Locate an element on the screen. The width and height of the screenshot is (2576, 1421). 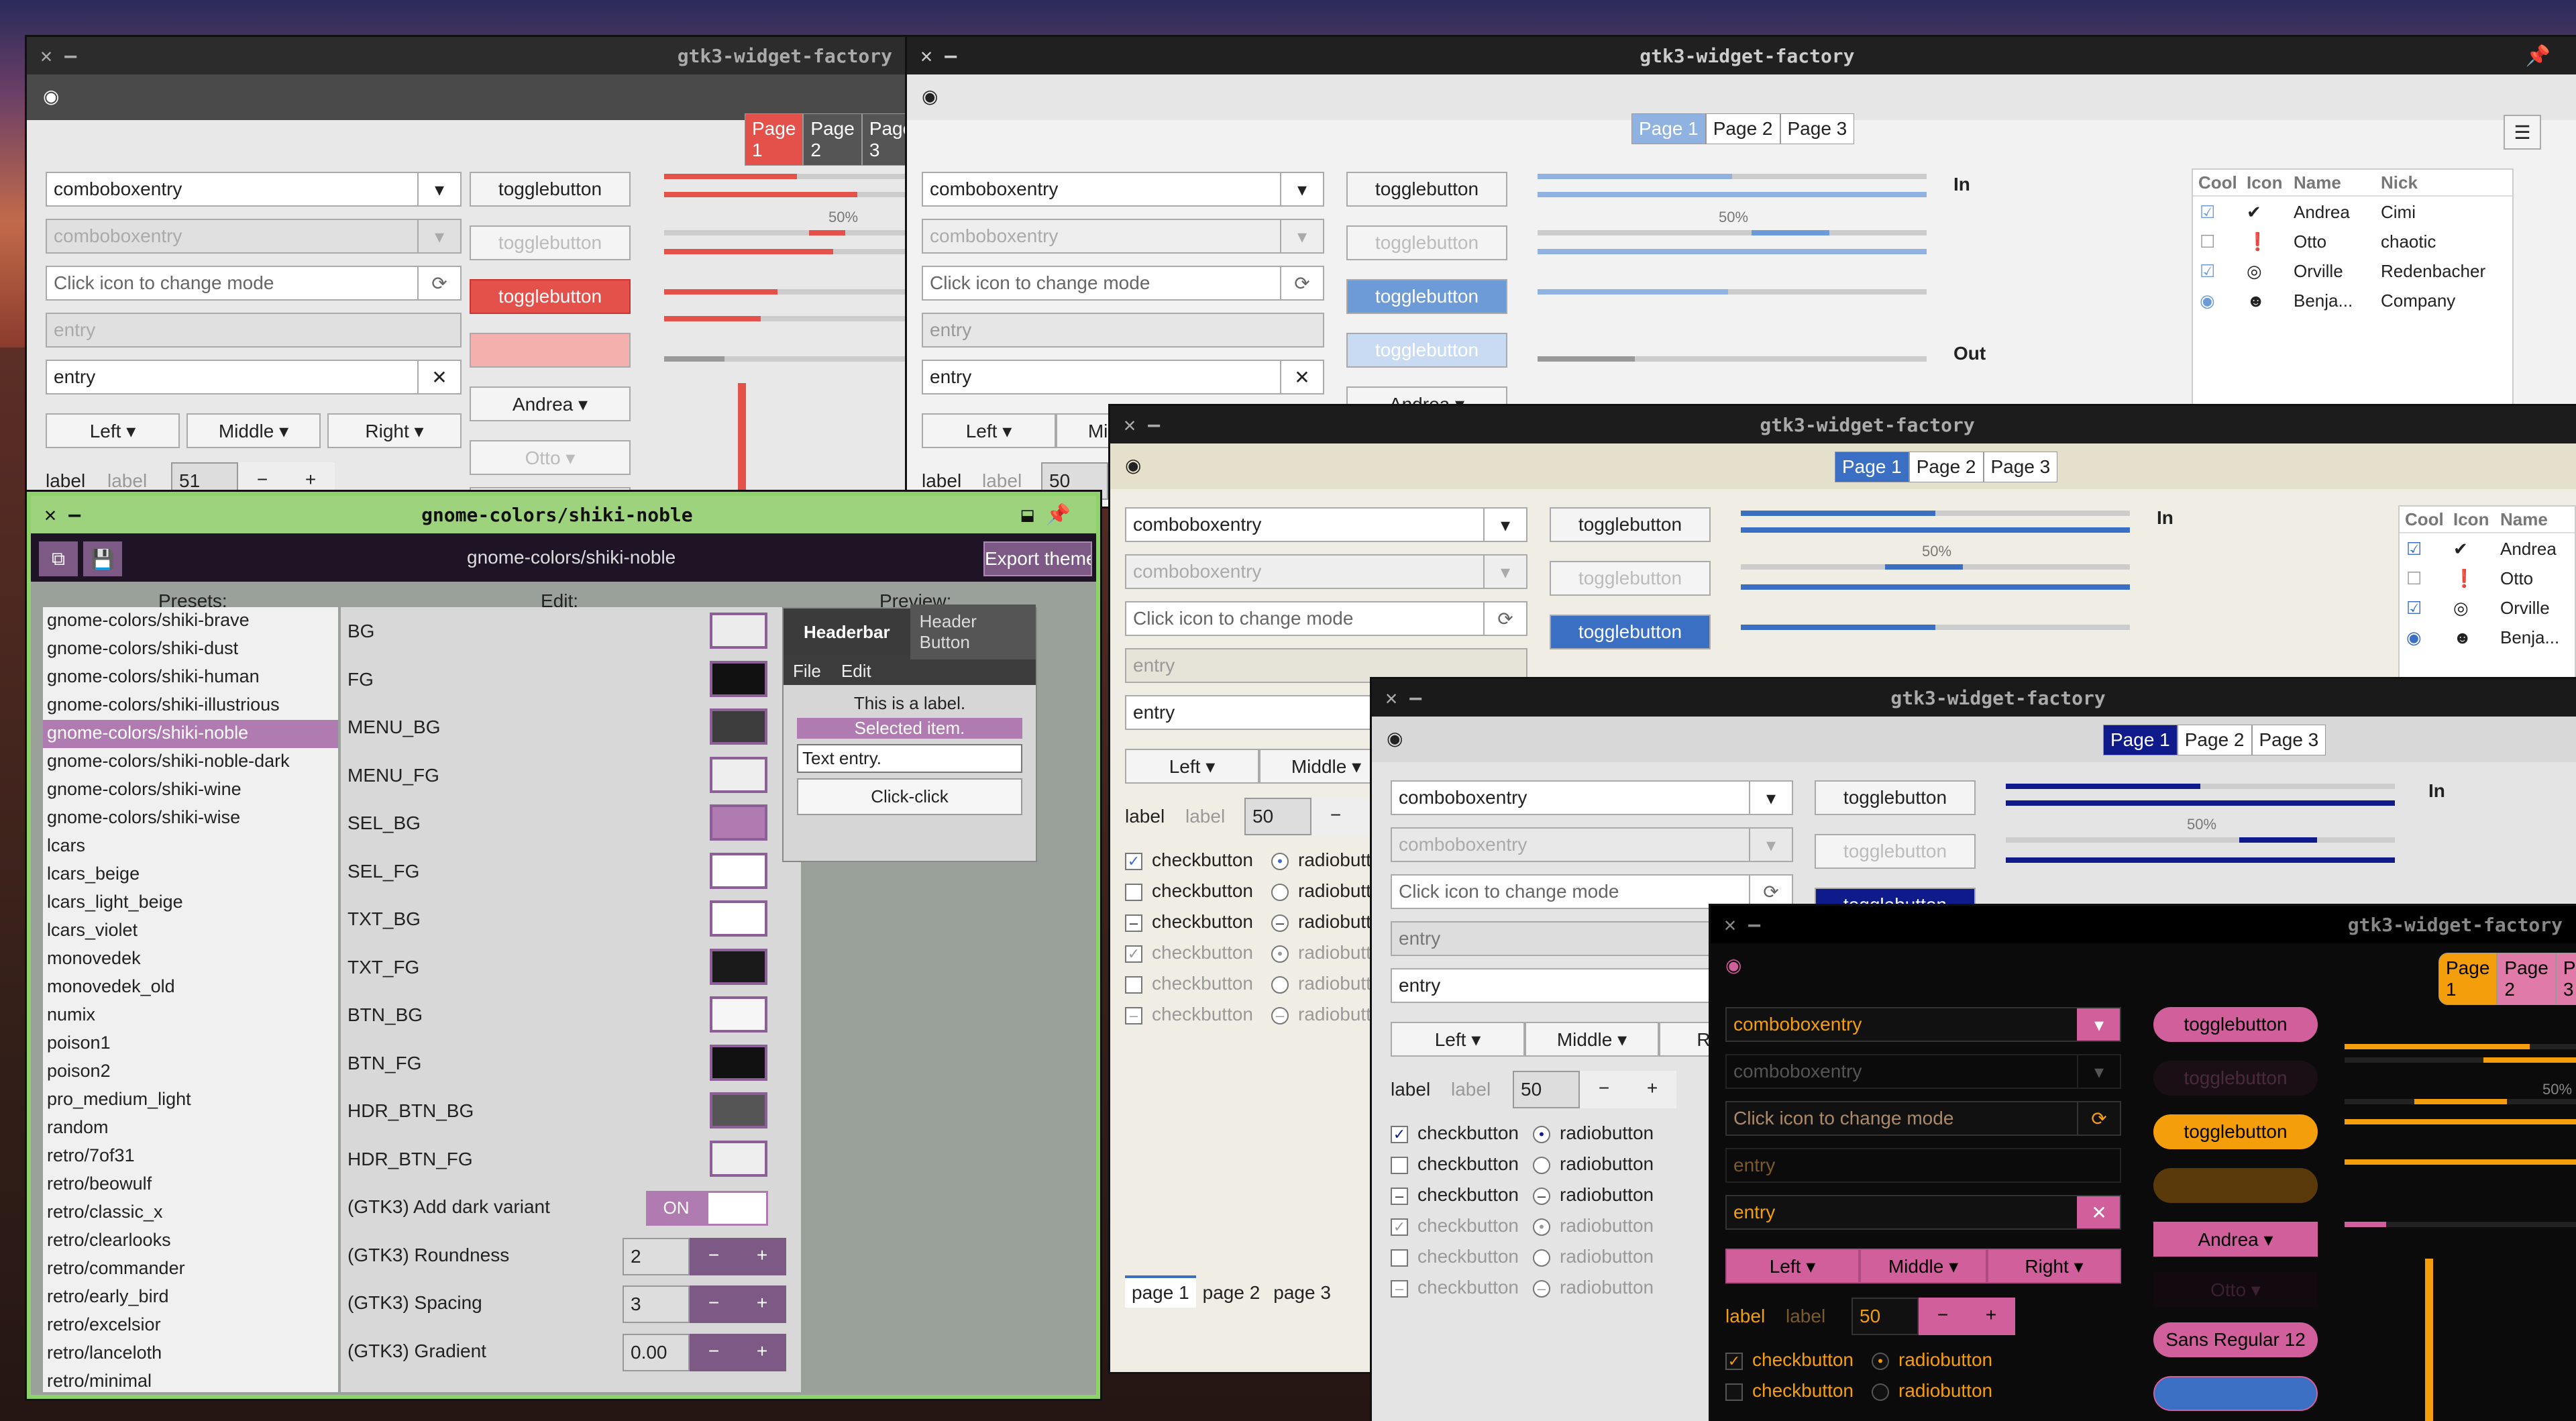
preset-item: gnome-colors/shiki-brave is located at coordinates (190, 621).